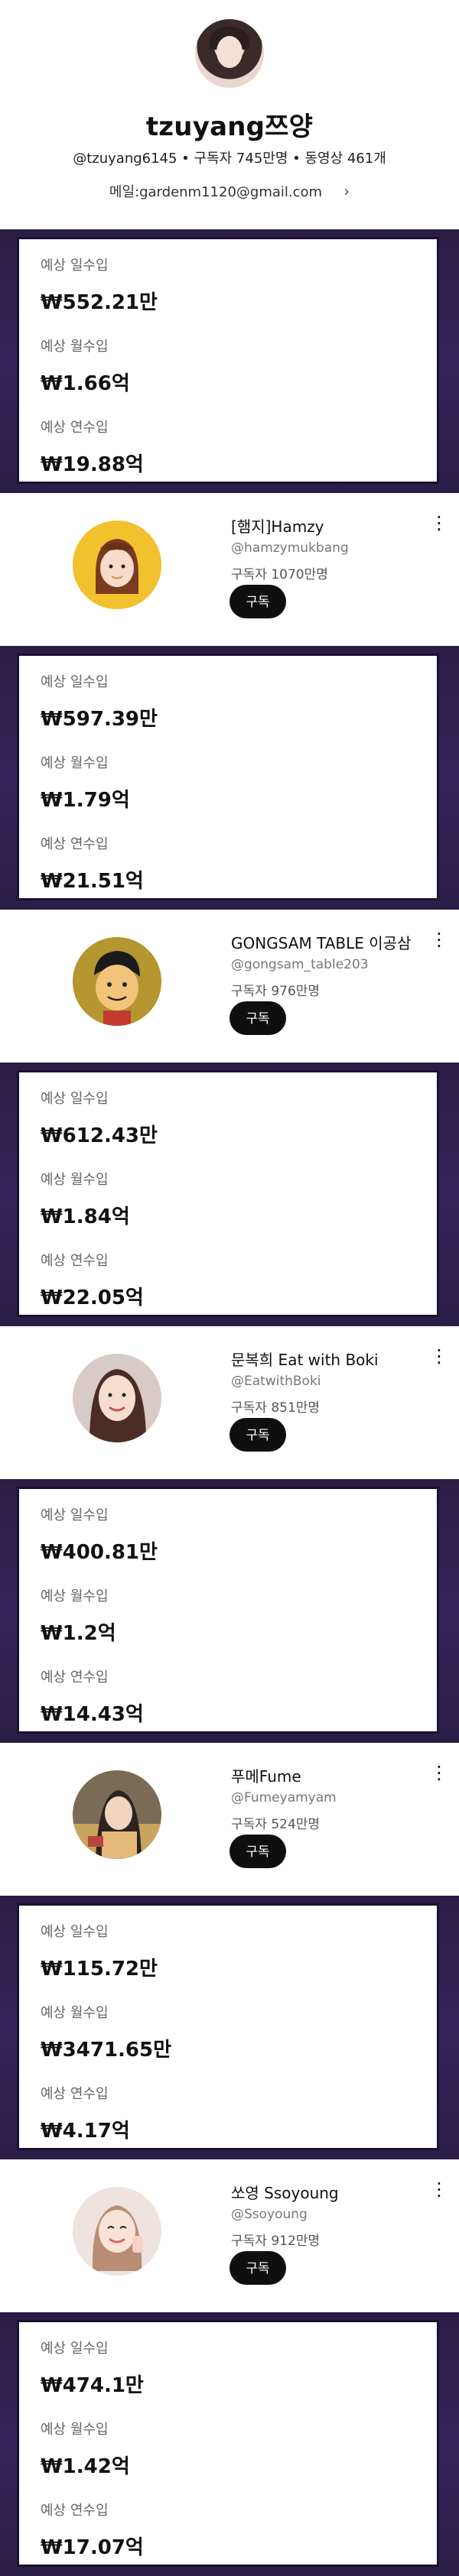 This screenshot has height=2576, width=459. What do you see at coordinates (229, 127) in the screenshot?
I see `channel-name: tzuyang쯔양` at bounding box center [229, 127].